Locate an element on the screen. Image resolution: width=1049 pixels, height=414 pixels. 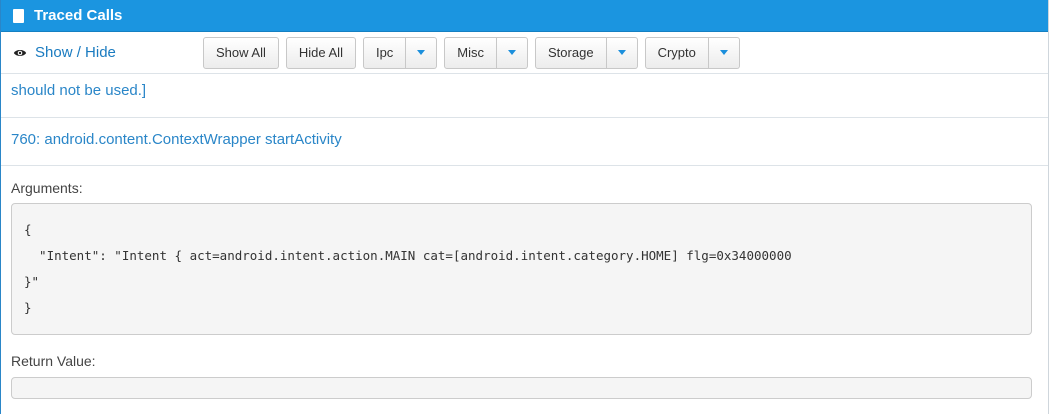
filter-storage-group: Storage is located at coordinates (586, 52).